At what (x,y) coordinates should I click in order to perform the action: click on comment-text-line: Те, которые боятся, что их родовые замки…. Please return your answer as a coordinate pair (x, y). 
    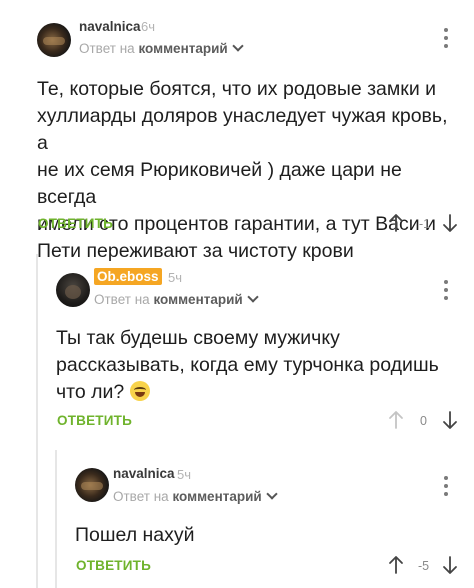
    Looking at the image, I should click on (237, 89).